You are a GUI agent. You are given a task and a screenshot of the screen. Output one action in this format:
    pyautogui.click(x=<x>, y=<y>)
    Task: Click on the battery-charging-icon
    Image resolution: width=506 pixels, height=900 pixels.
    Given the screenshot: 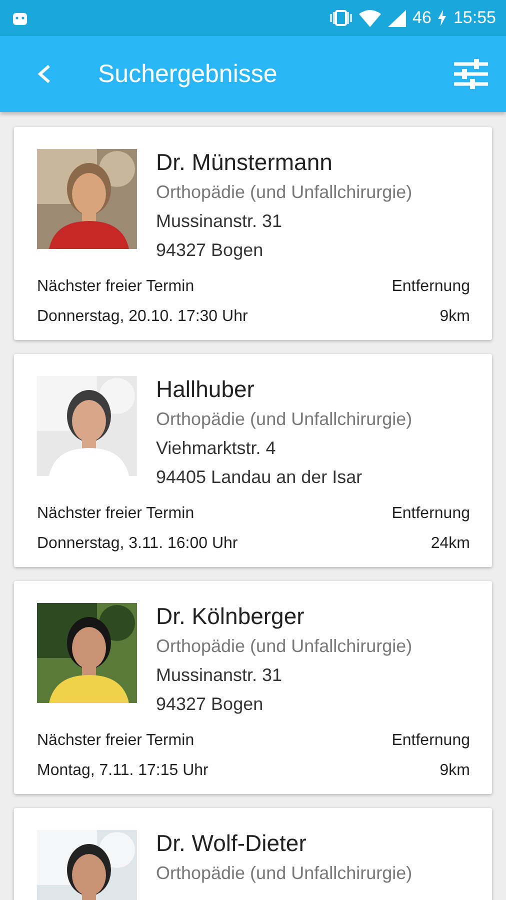 What is the action you would take?
    pyautogui.click(x=442, y=18)
    